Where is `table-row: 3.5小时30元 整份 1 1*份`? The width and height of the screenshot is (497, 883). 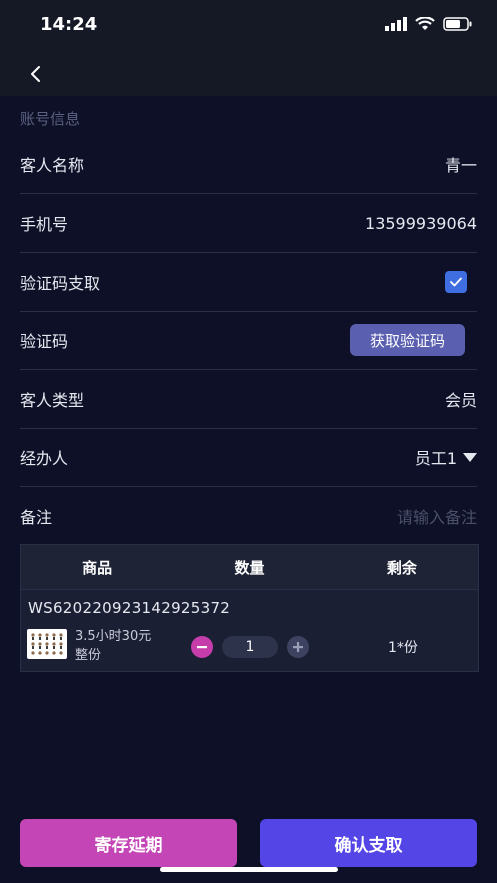 table-row: 3.5小时30元 整份 1 1*份 is located at coordinates (249, 647).